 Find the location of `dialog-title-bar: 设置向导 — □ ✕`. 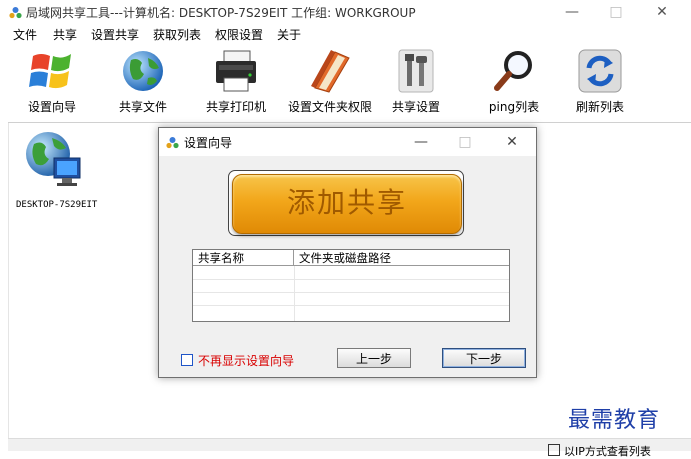

dialog-title-bar: 设置向导 — □ ✕ is located at coordinates (347, 142).